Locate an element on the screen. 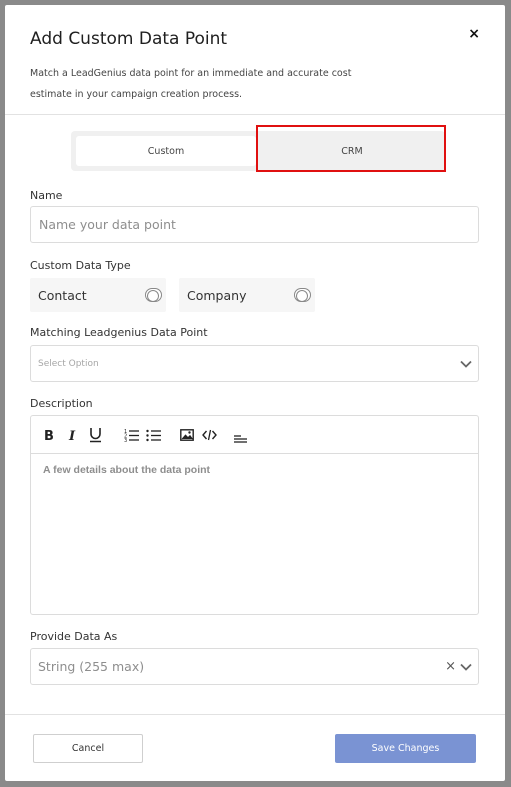 Image resolution: width=511 pixels, height=787 pixels. editor-toolbar: B I 123 is located at coordinates (254, 435).